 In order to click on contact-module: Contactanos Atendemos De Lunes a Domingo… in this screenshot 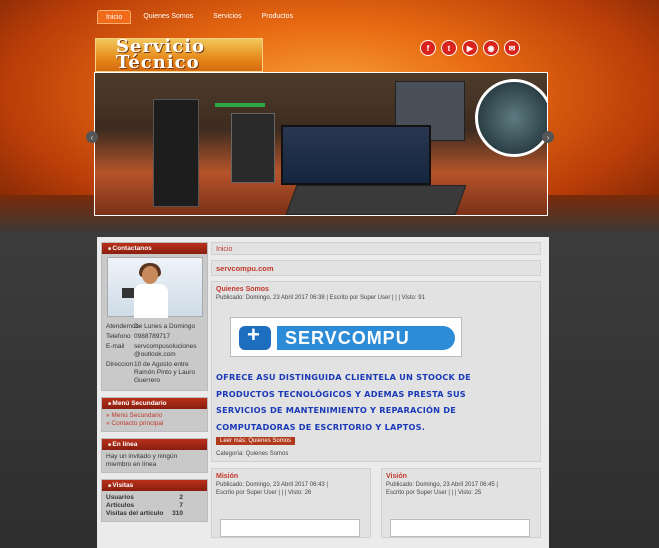, I will do `click(154, 316)`.